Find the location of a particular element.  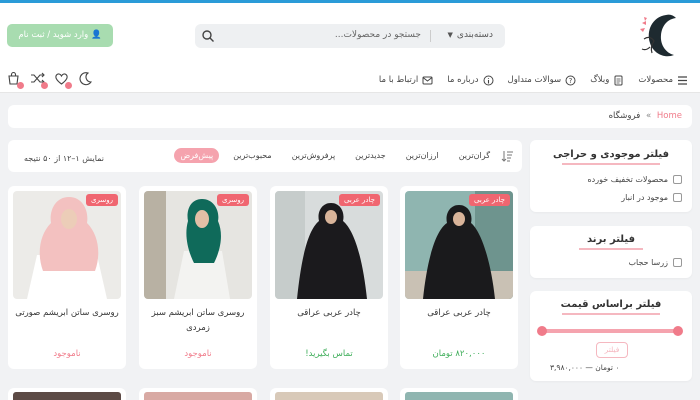

product-name: روسری ساتن ابریشم صورتی is located at coordinates (67, 313).